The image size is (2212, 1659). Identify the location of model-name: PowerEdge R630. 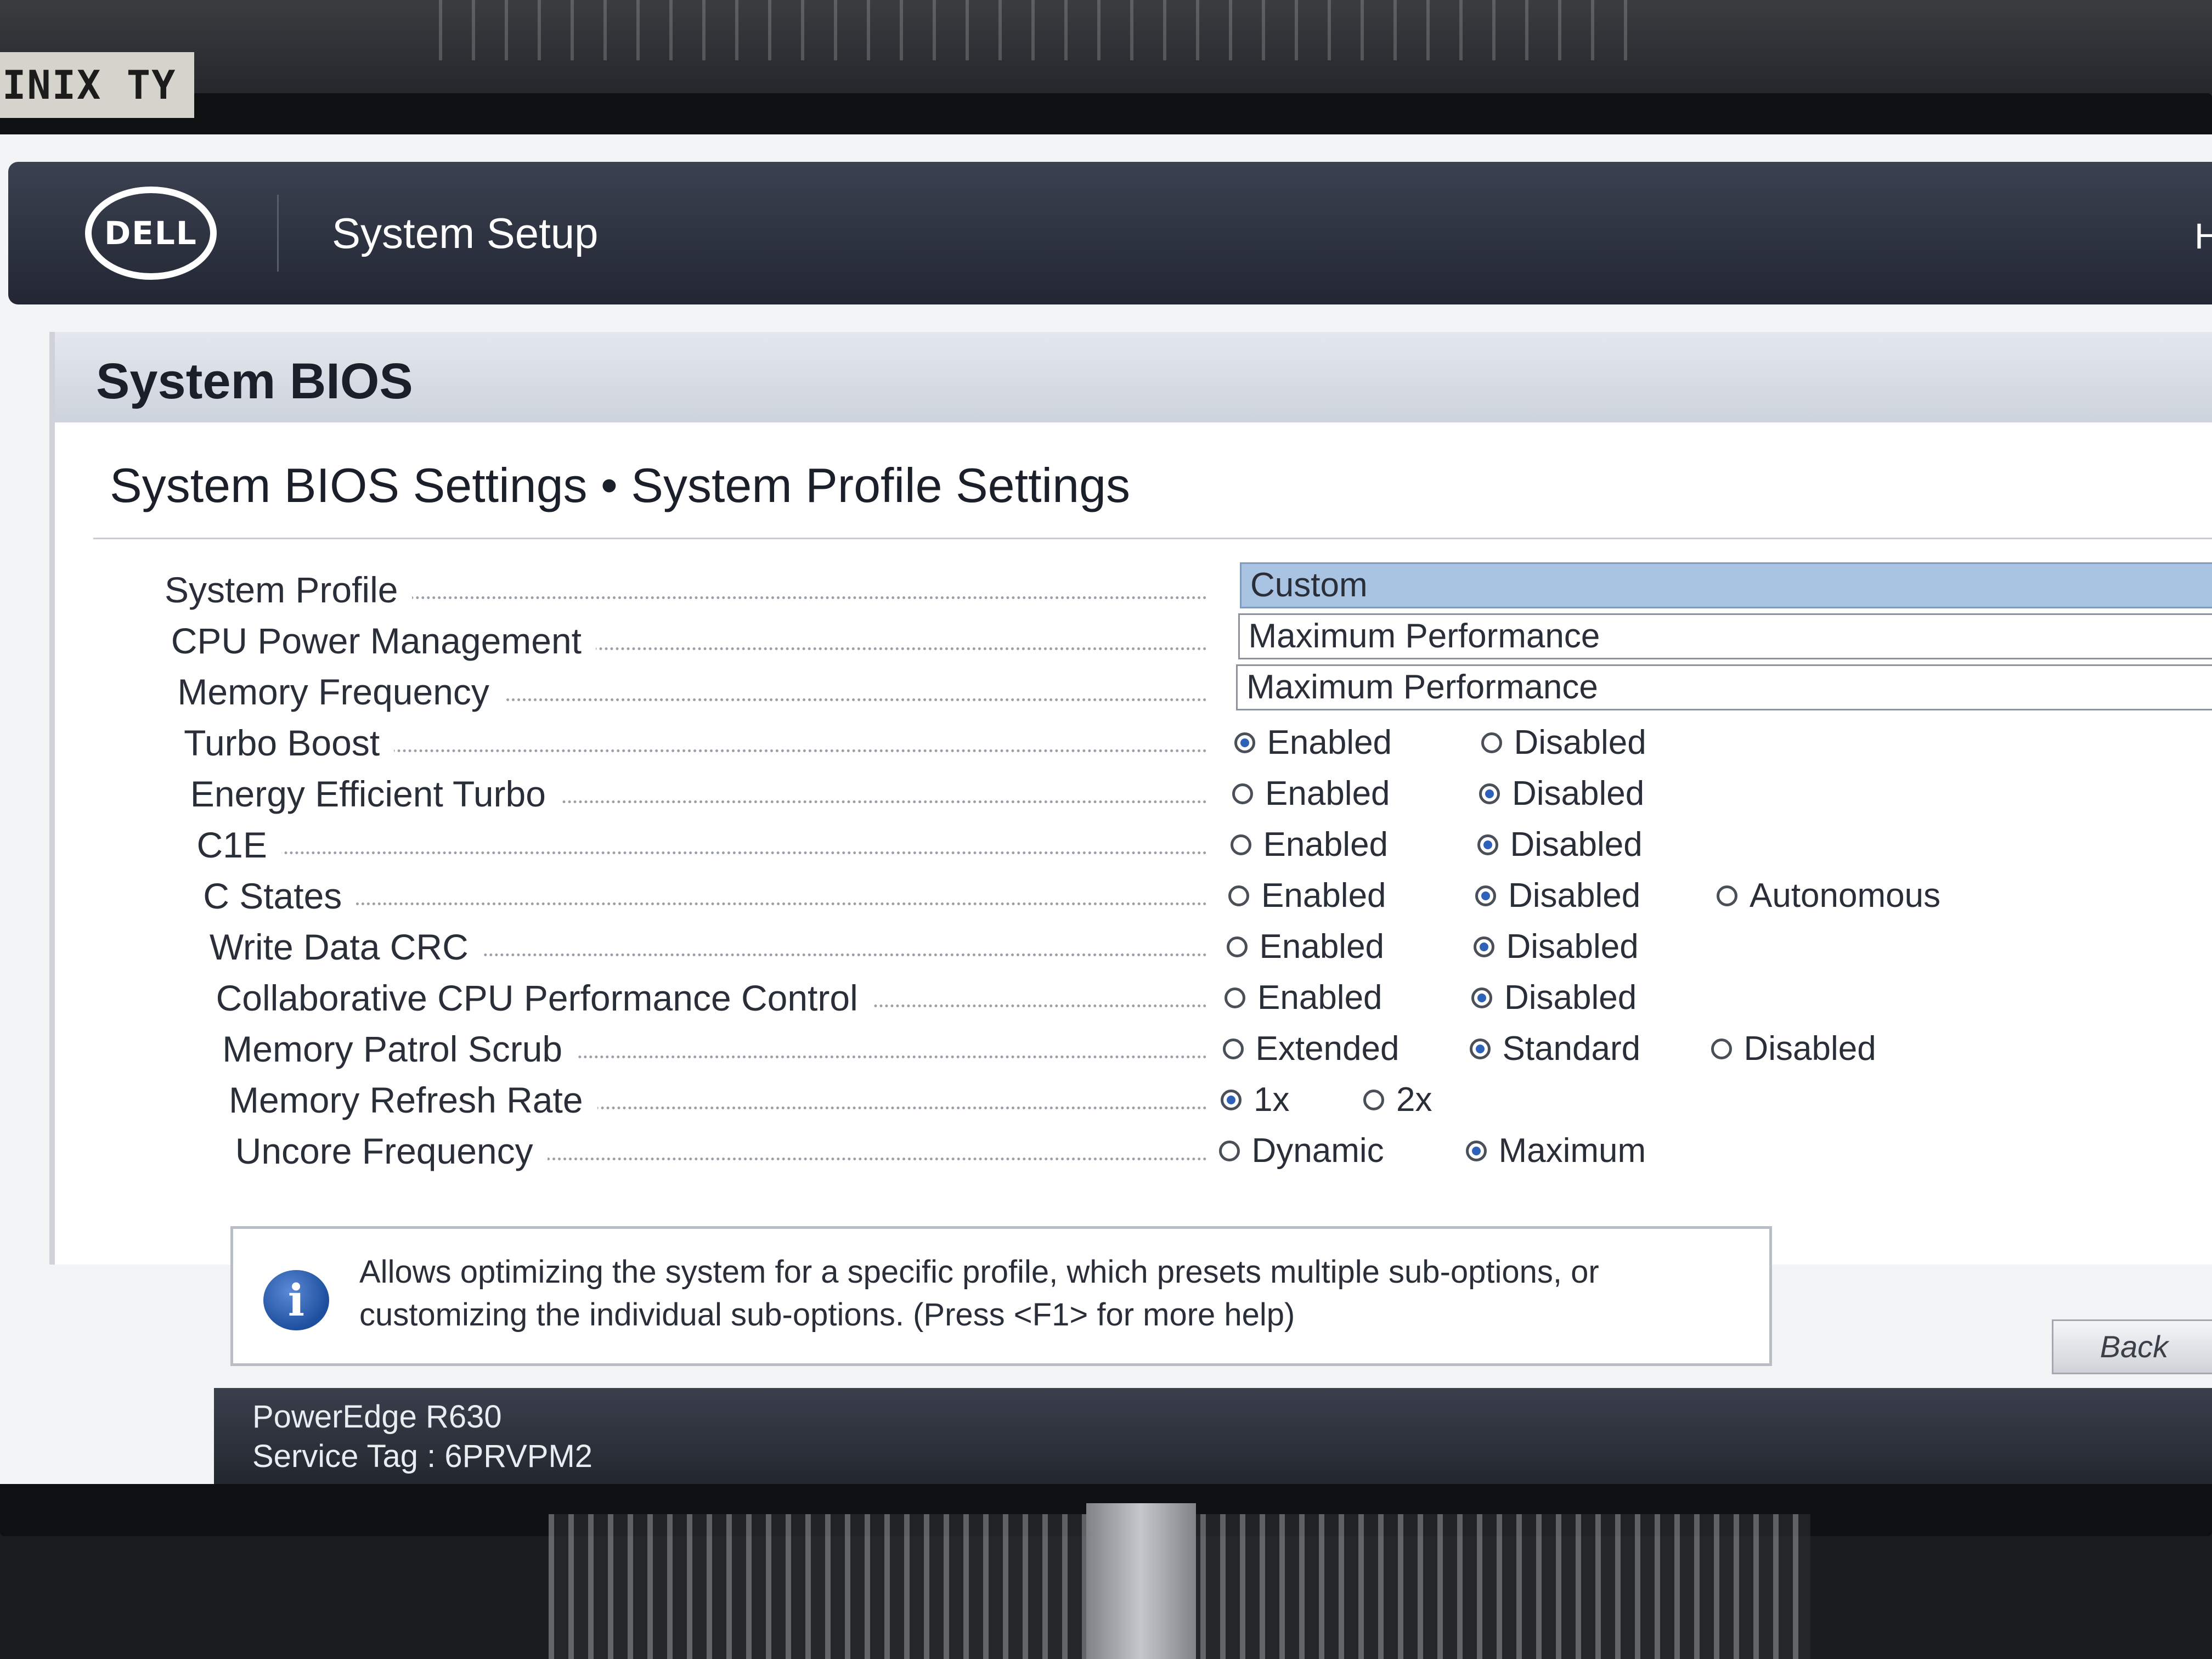
(377, 1417).